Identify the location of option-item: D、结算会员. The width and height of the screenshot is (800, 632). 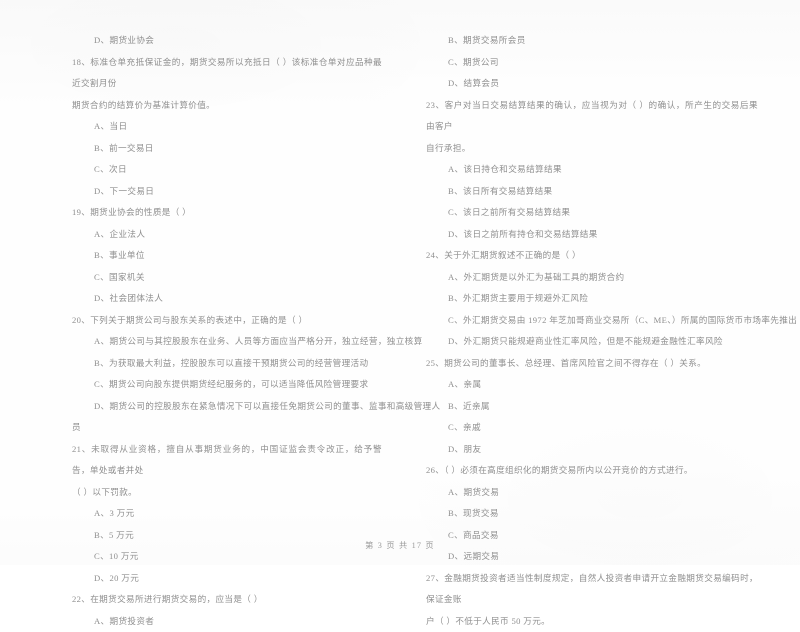
(592, 84).